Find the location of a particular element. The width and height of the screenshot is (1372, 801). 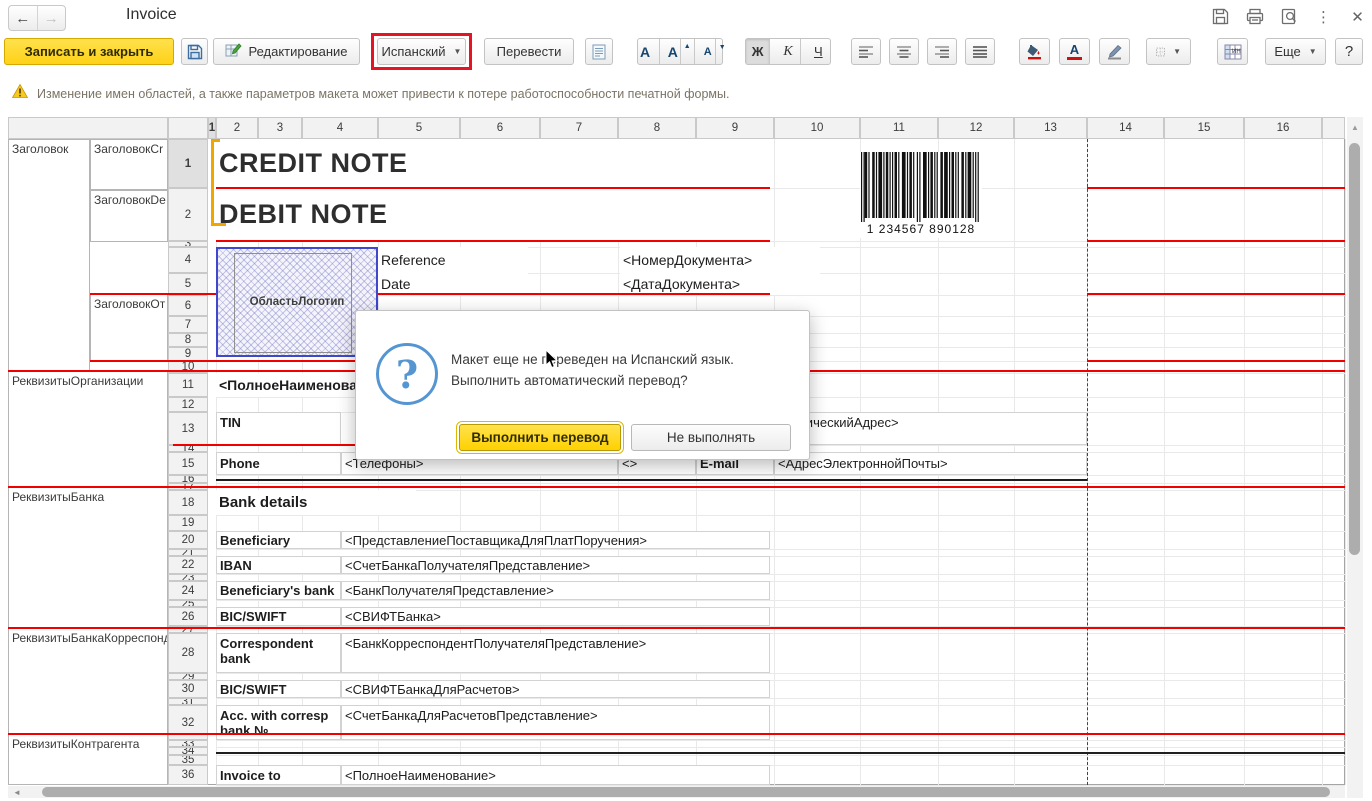

print-icon is located at coordinates (1255, 16).